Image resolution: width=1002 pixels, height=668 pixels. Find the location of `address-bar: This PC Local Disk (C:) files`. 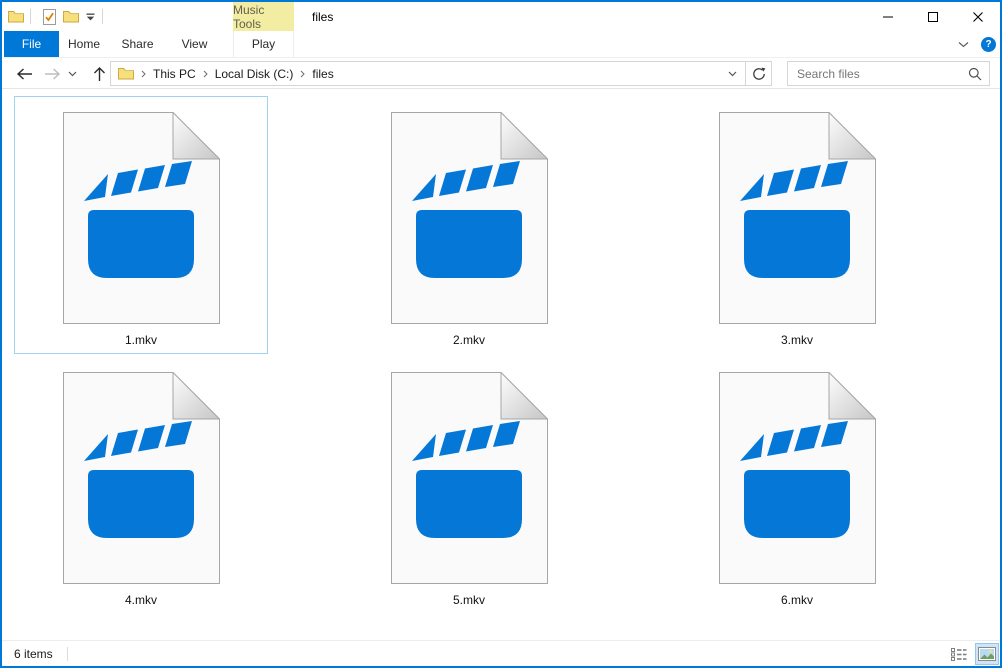

address-bar: This PC Local Disk (C:) files is located at coordinates (441, 73).